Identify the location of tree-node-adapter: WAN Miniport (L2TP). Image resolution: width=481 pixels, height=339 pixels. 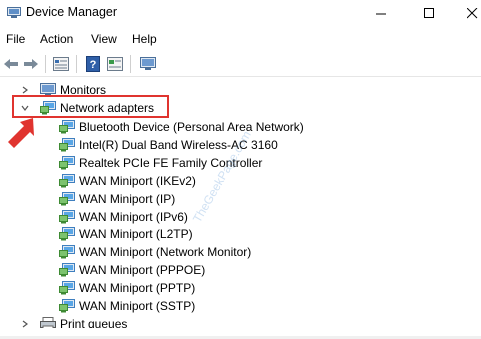
(126, 234).